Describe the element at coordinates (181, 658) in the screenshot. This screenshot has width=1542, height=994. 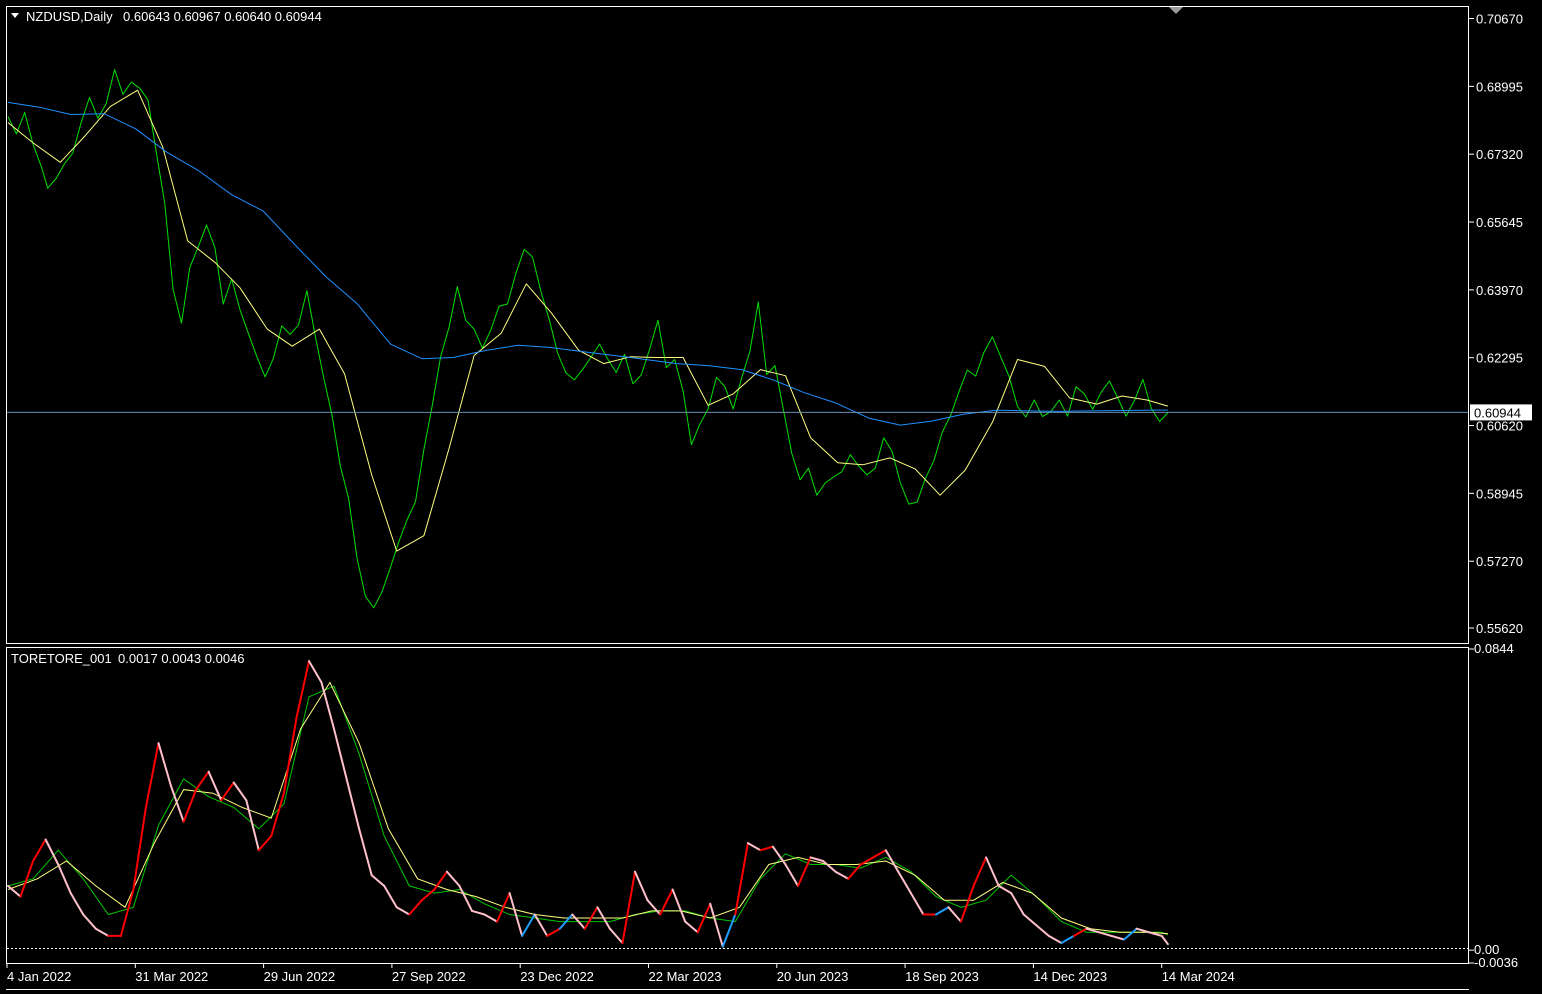
I see `indicator-values: 0.0017 0.0043 0.0046` at that location.